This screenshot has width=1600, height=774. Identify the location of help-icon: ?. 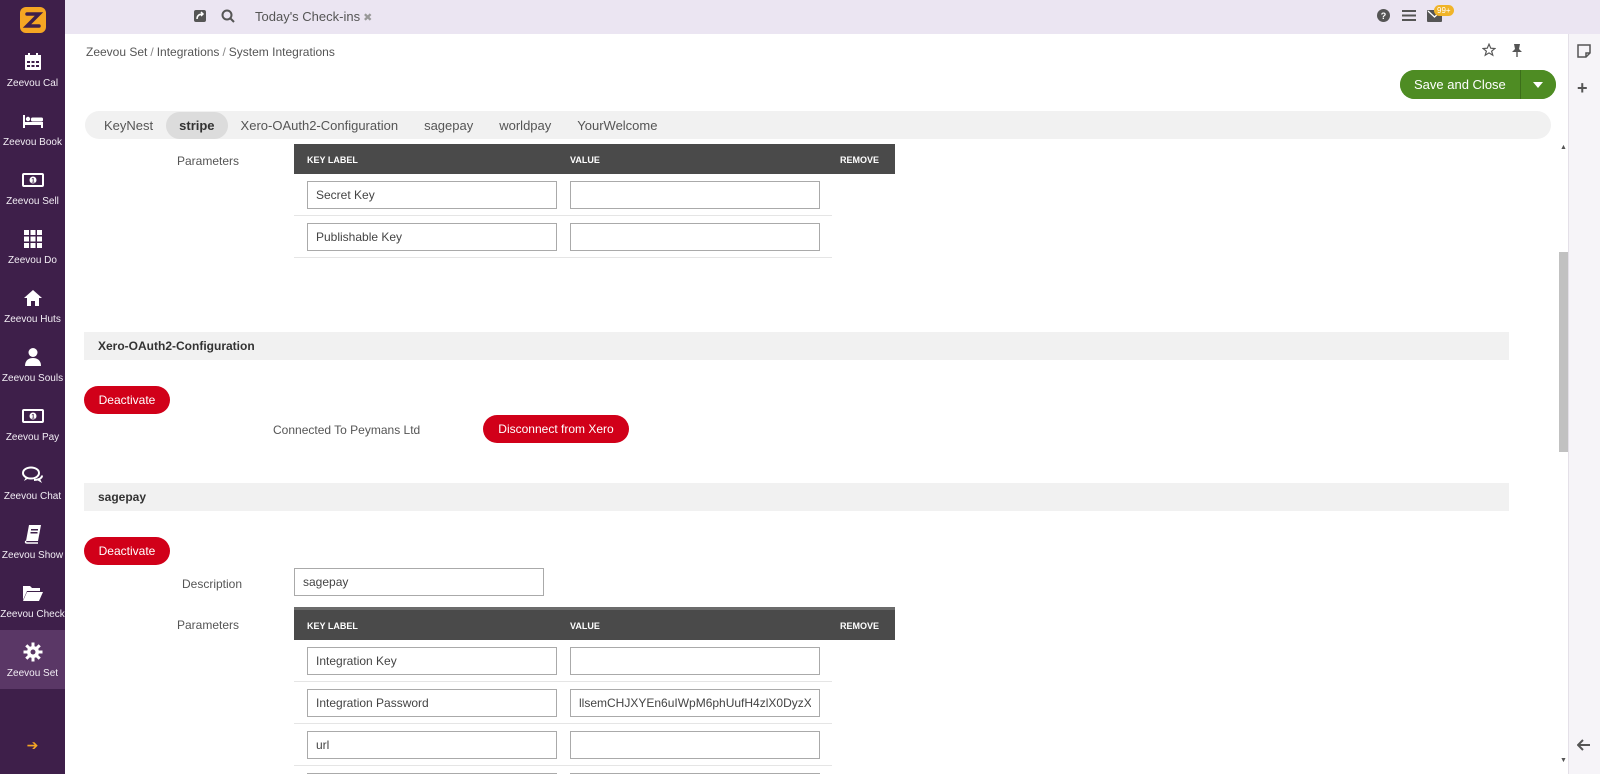
(1383, 17).